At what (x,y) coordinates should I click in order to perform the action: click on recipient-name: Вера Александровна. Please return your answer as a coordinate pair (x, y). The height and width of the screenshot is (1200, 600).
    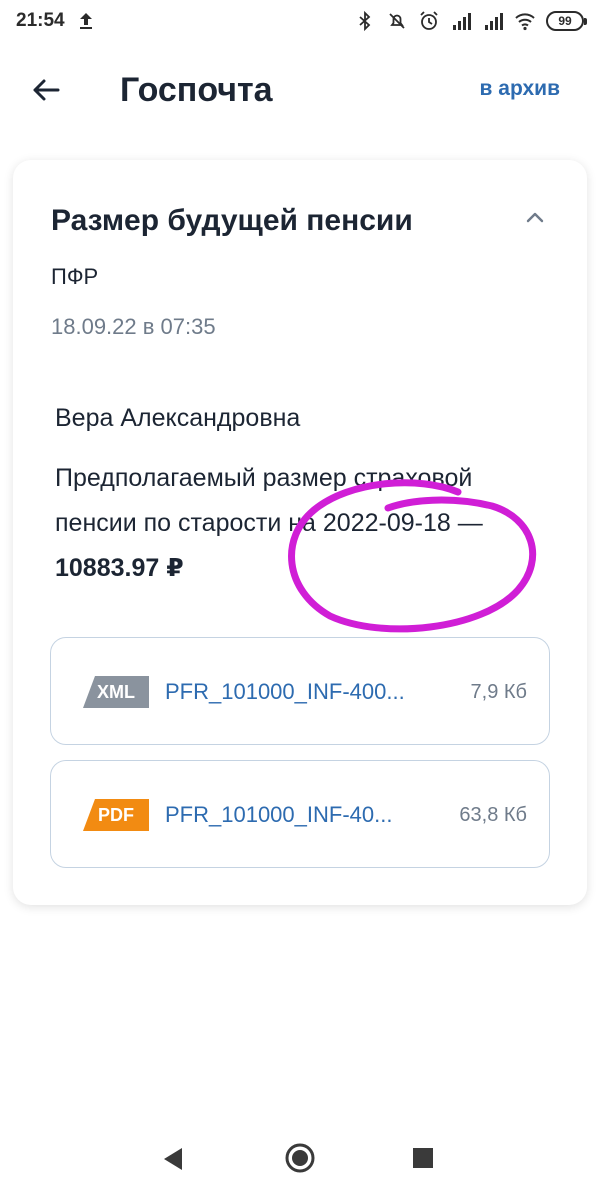
    Looking at the image, I should click on (178, 418).